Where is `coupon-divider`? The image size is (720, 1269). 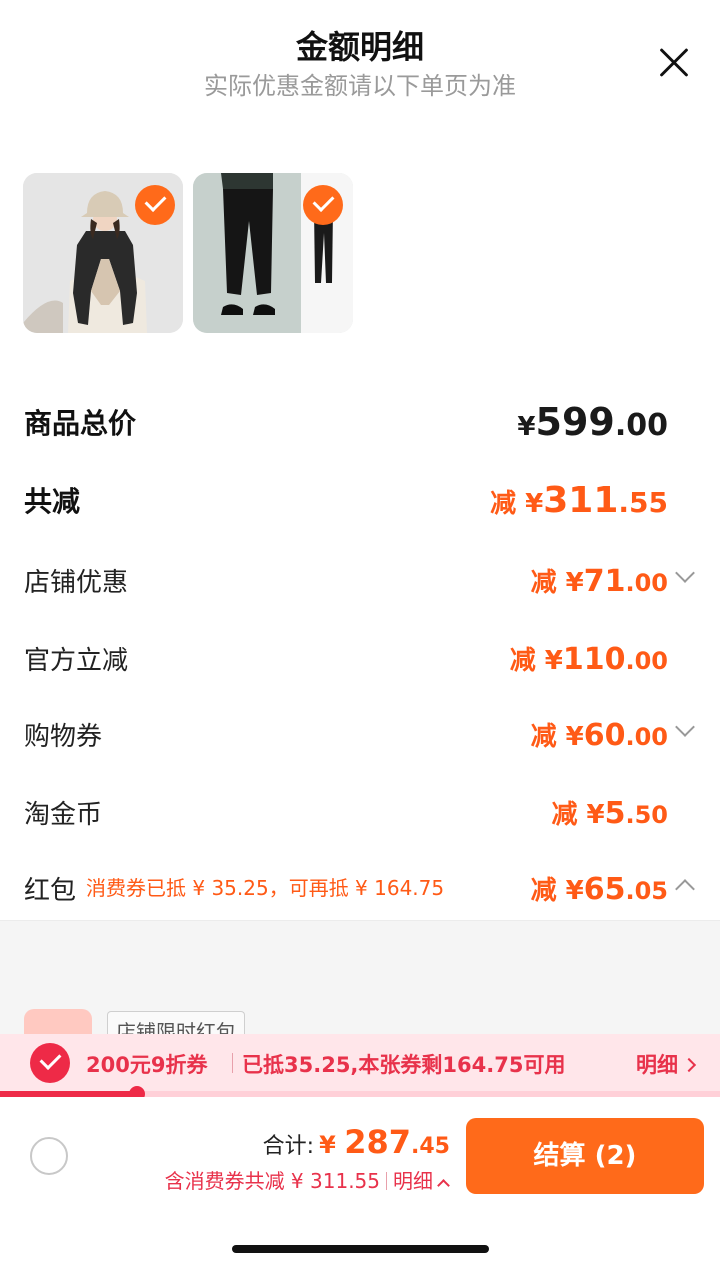 coupon-divider is located at coordinates (232, 1063).